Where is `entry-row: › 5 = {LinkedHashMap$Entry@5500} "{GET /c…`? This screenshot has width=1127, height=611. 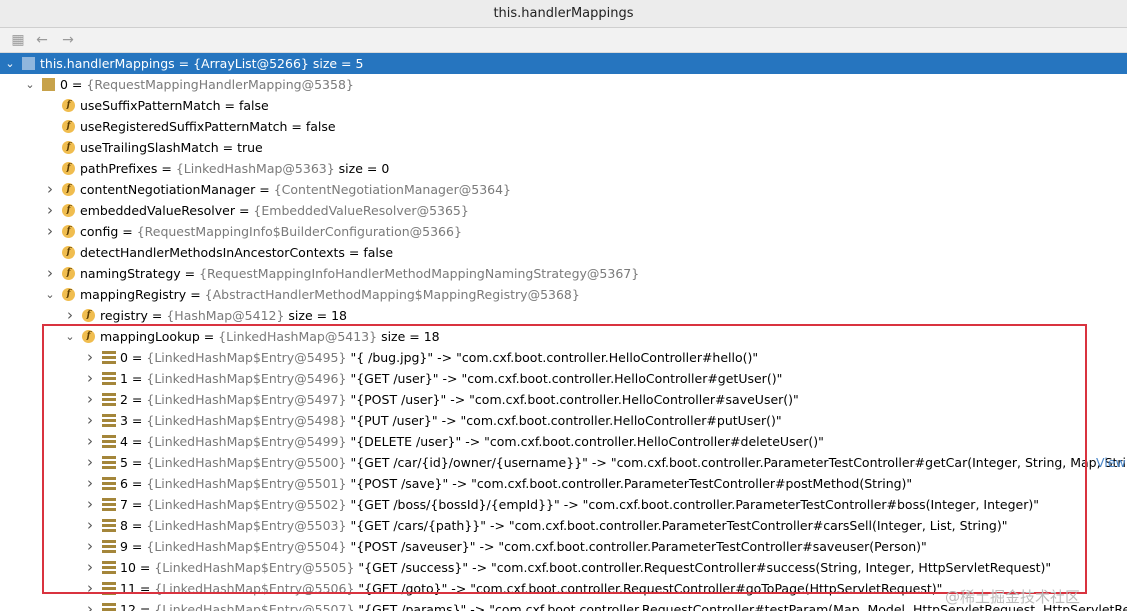 entry-row: › 5 = {LinkedHashMap$Entry@5500} "{GET /c… is located at coordinates (563, 462).